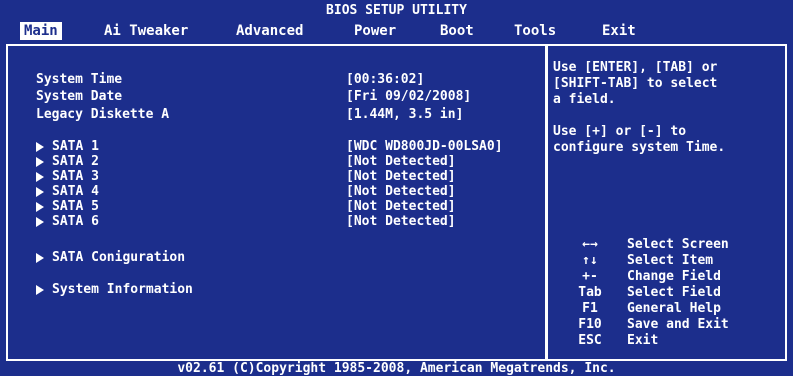  Describe the element at coordinates (619, 31) in the screenshot. I see `tab-exit: Exit` at that location.